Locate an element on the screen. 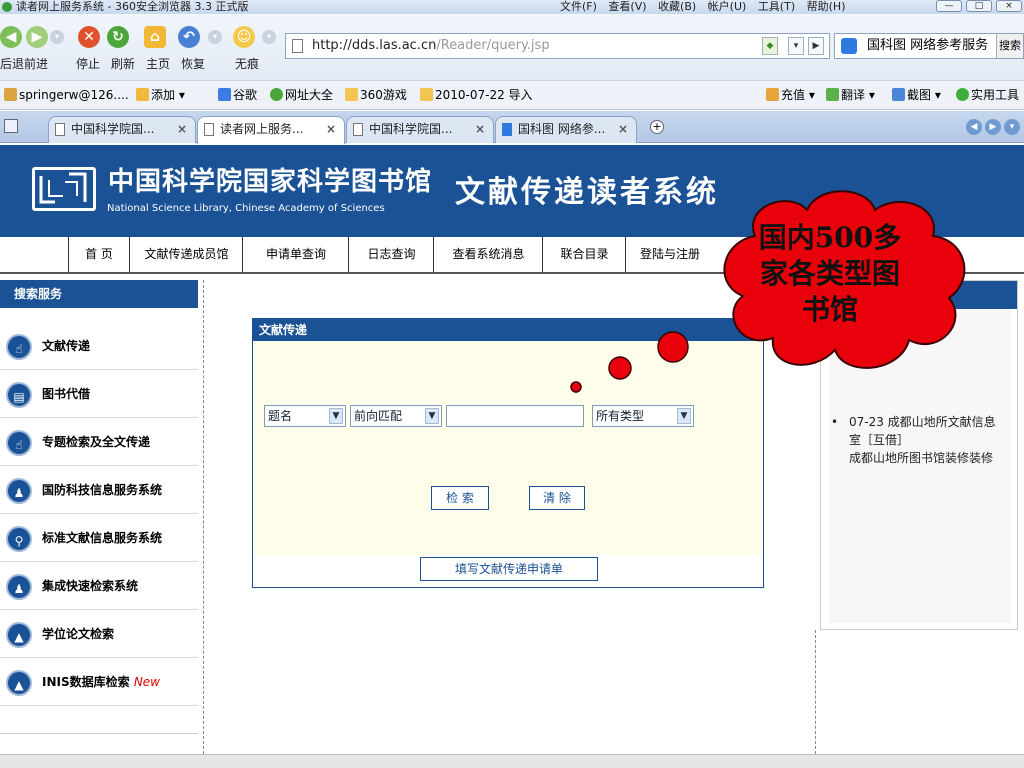 The height and width of the screenshot is (768, 1024). bookmark-portal: 网址大全 is located at coordinates (301, 95).